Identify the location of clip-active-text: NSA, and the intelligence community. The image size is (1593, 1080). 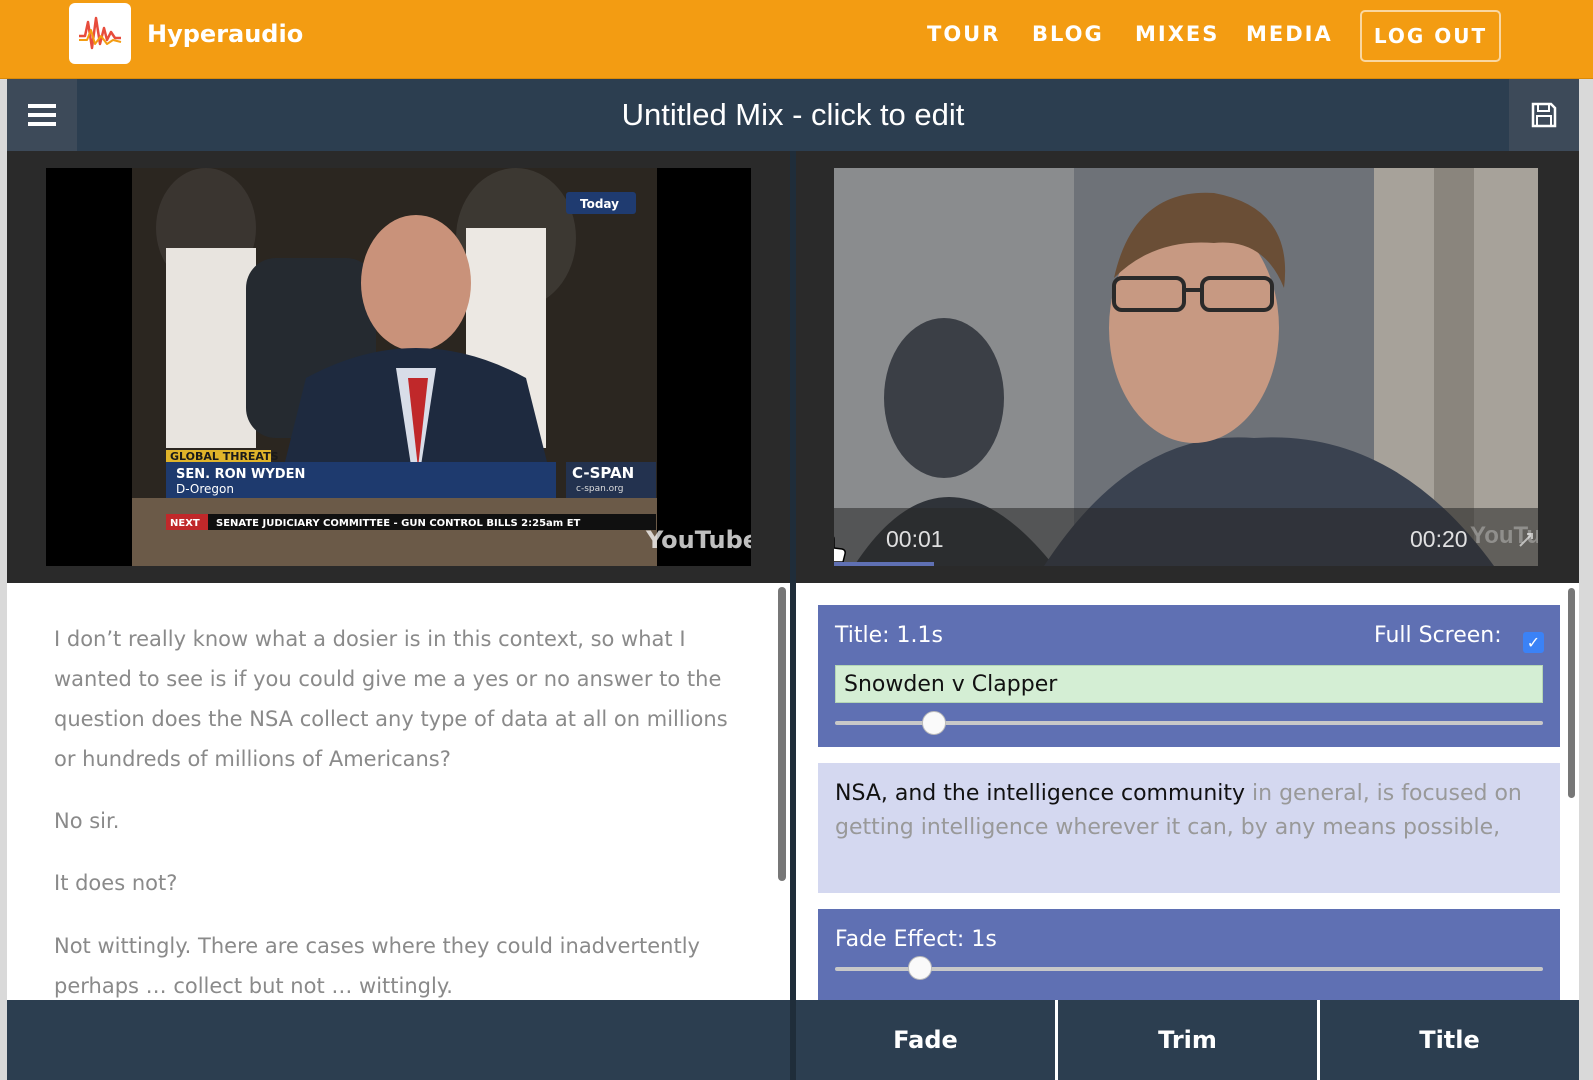
(1040, 793).